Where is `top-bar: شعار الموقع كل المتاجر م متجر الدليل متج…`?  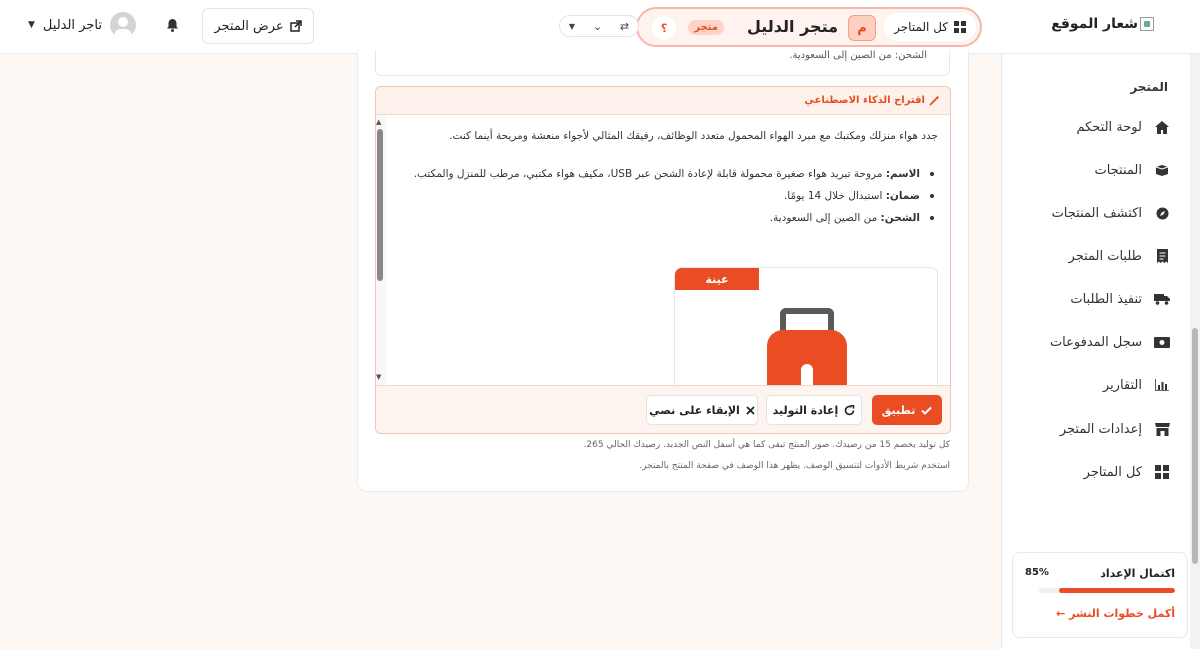 top-bar: شعار الموقع كل المتاجر م متجر الدليل متج… is located at coordinates (600, 27).